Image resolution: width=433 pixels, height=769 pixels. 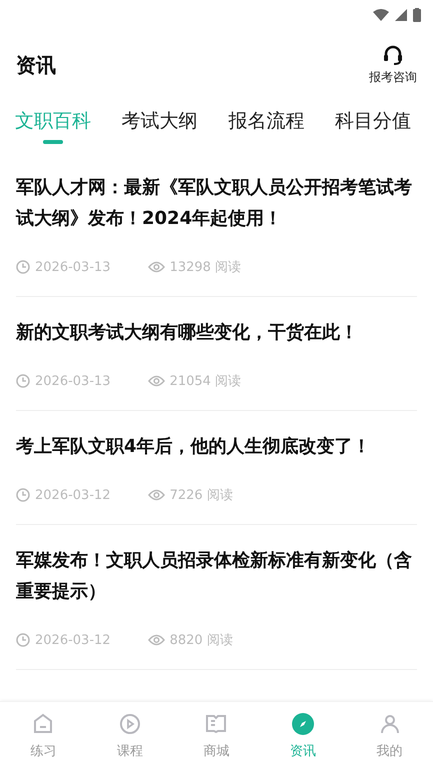 What do you see at coordinates (206, 381) in the screenshot?
I see `view-count: 21054 阅读` at bounding box center [206, 381].